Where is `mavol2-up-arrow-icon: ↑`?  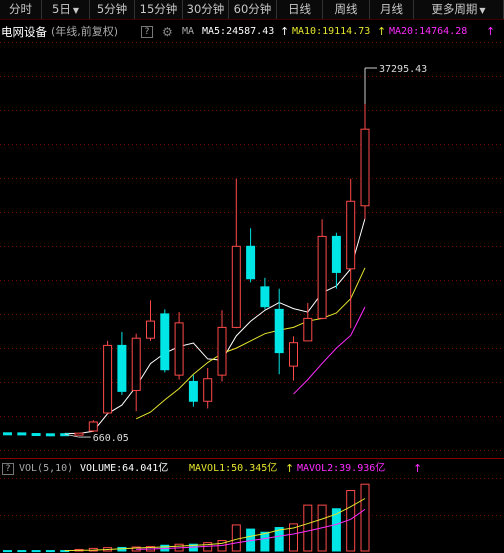 mavol2-up-arrow-icon: ↑ is located at coordinates (418, 468).